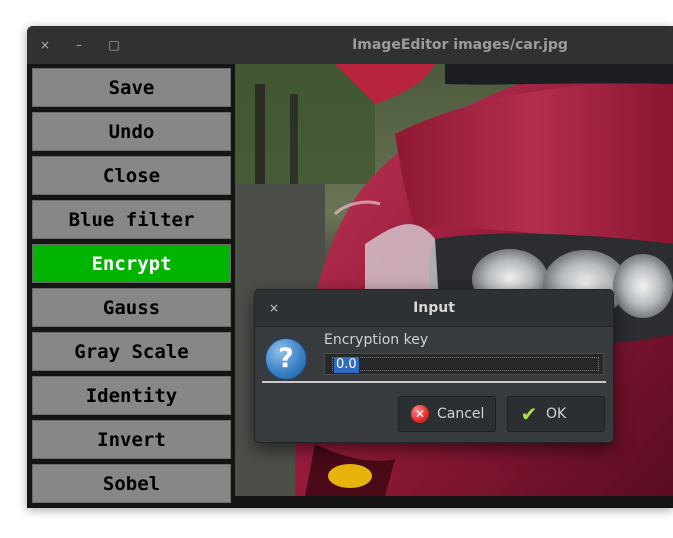  What do you see at coordinates (131, 439) in the screenshot?
I see `invert-button: Invert` at bounding box center [131, 439].